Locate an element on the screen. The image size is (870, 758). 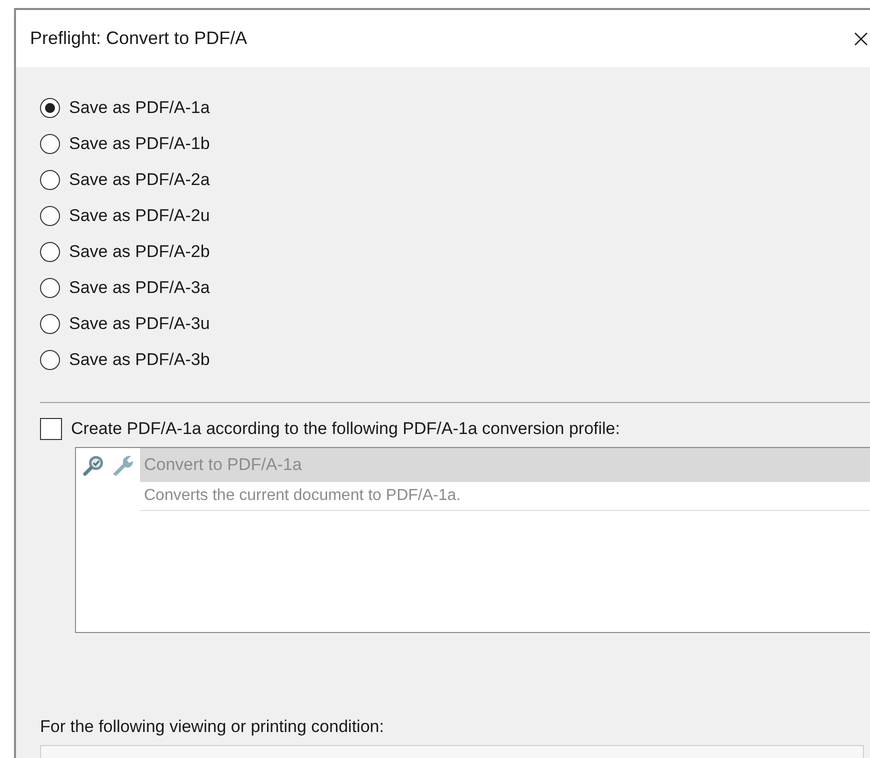
radio-label: Save as PDF/A-2a is located at coordinates (139, 180).